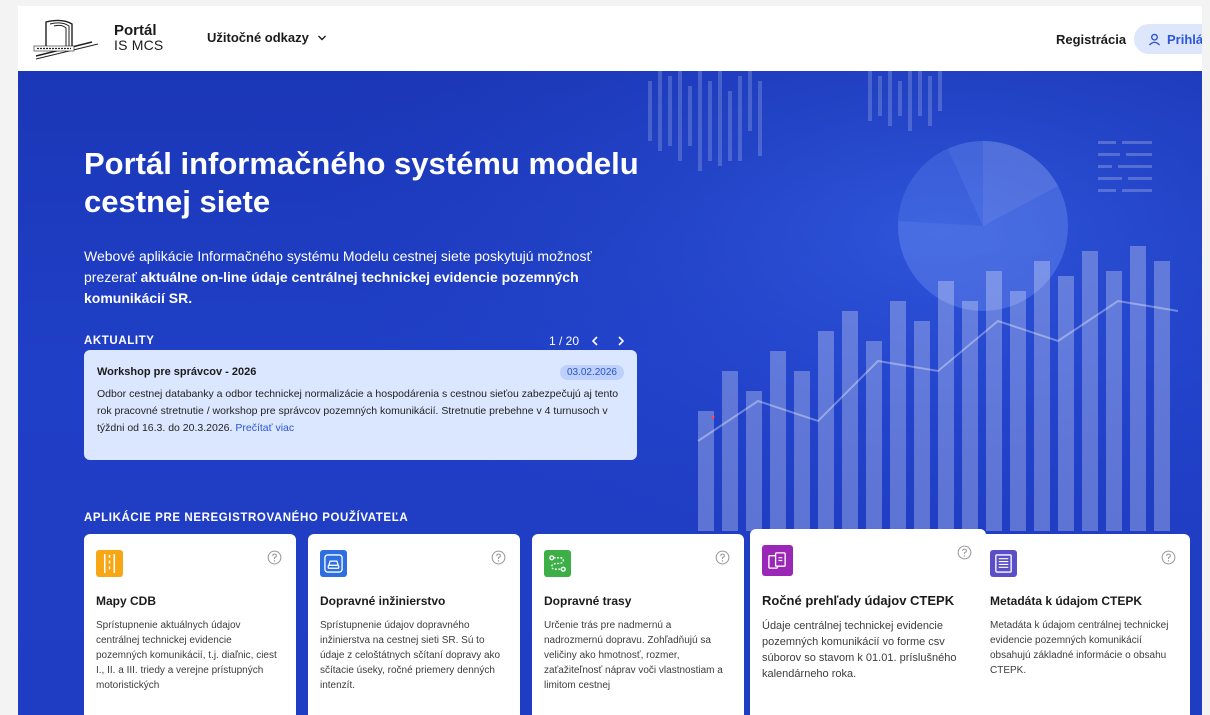 This screenshot has width=1210, height=715. Describe the element at coordinates (383, 601) in the screenshot. I see `app-card-title: Dopravné inžinierstvo` at that location.